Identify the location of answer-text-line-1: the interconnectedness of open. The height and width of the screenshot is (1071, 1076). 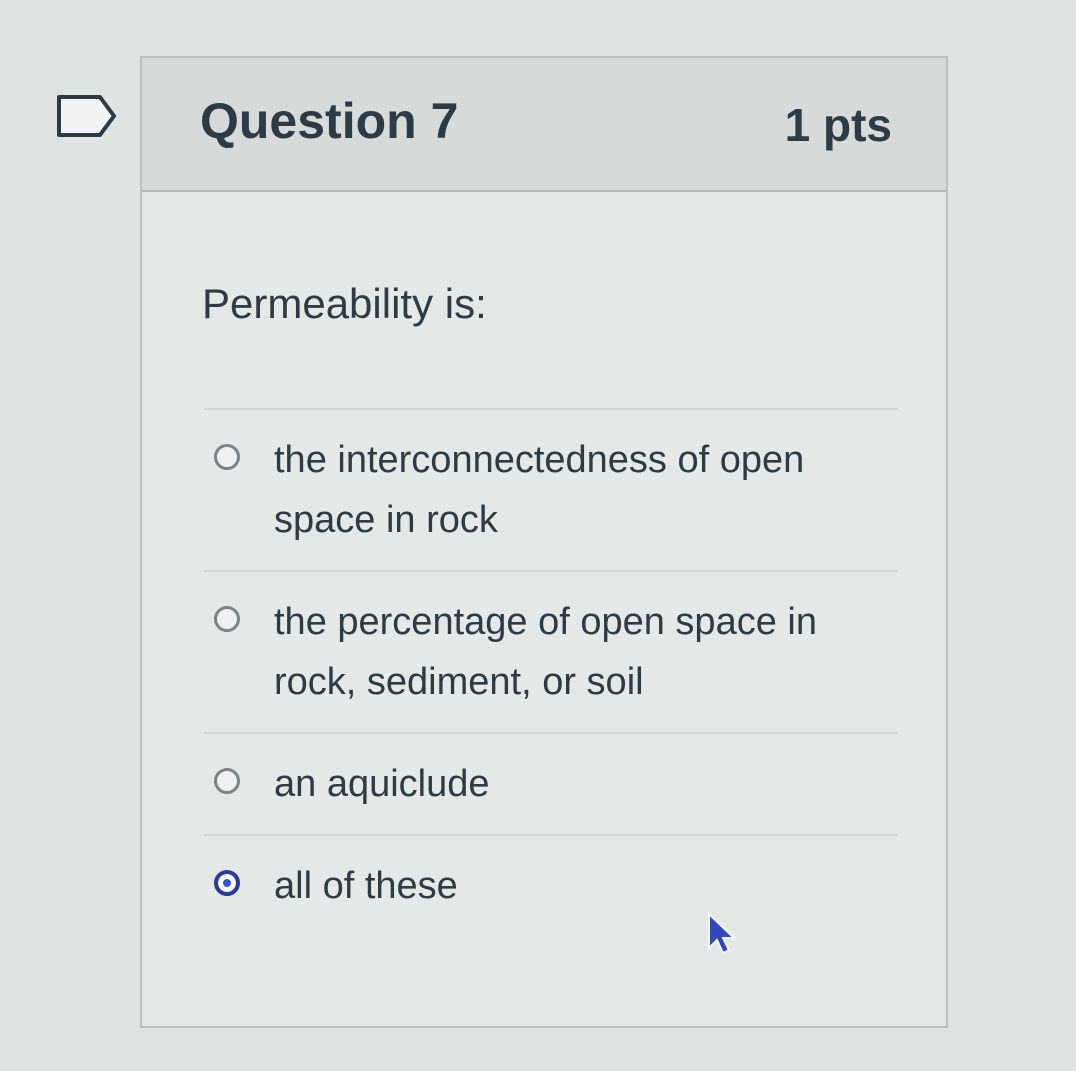
(539, 460).